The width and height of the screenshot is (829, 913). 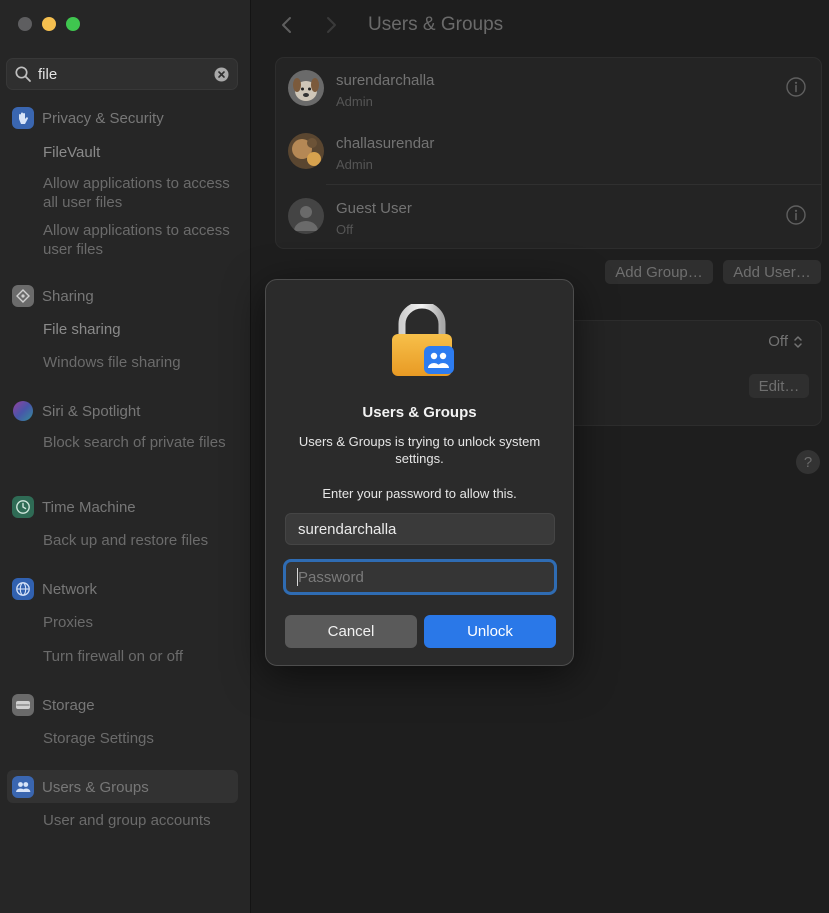 What do you see at coordinates (89, 507) in the screenshot?
I see `sidebar-section-label: Time Machine` at bounding box center [89, 507].